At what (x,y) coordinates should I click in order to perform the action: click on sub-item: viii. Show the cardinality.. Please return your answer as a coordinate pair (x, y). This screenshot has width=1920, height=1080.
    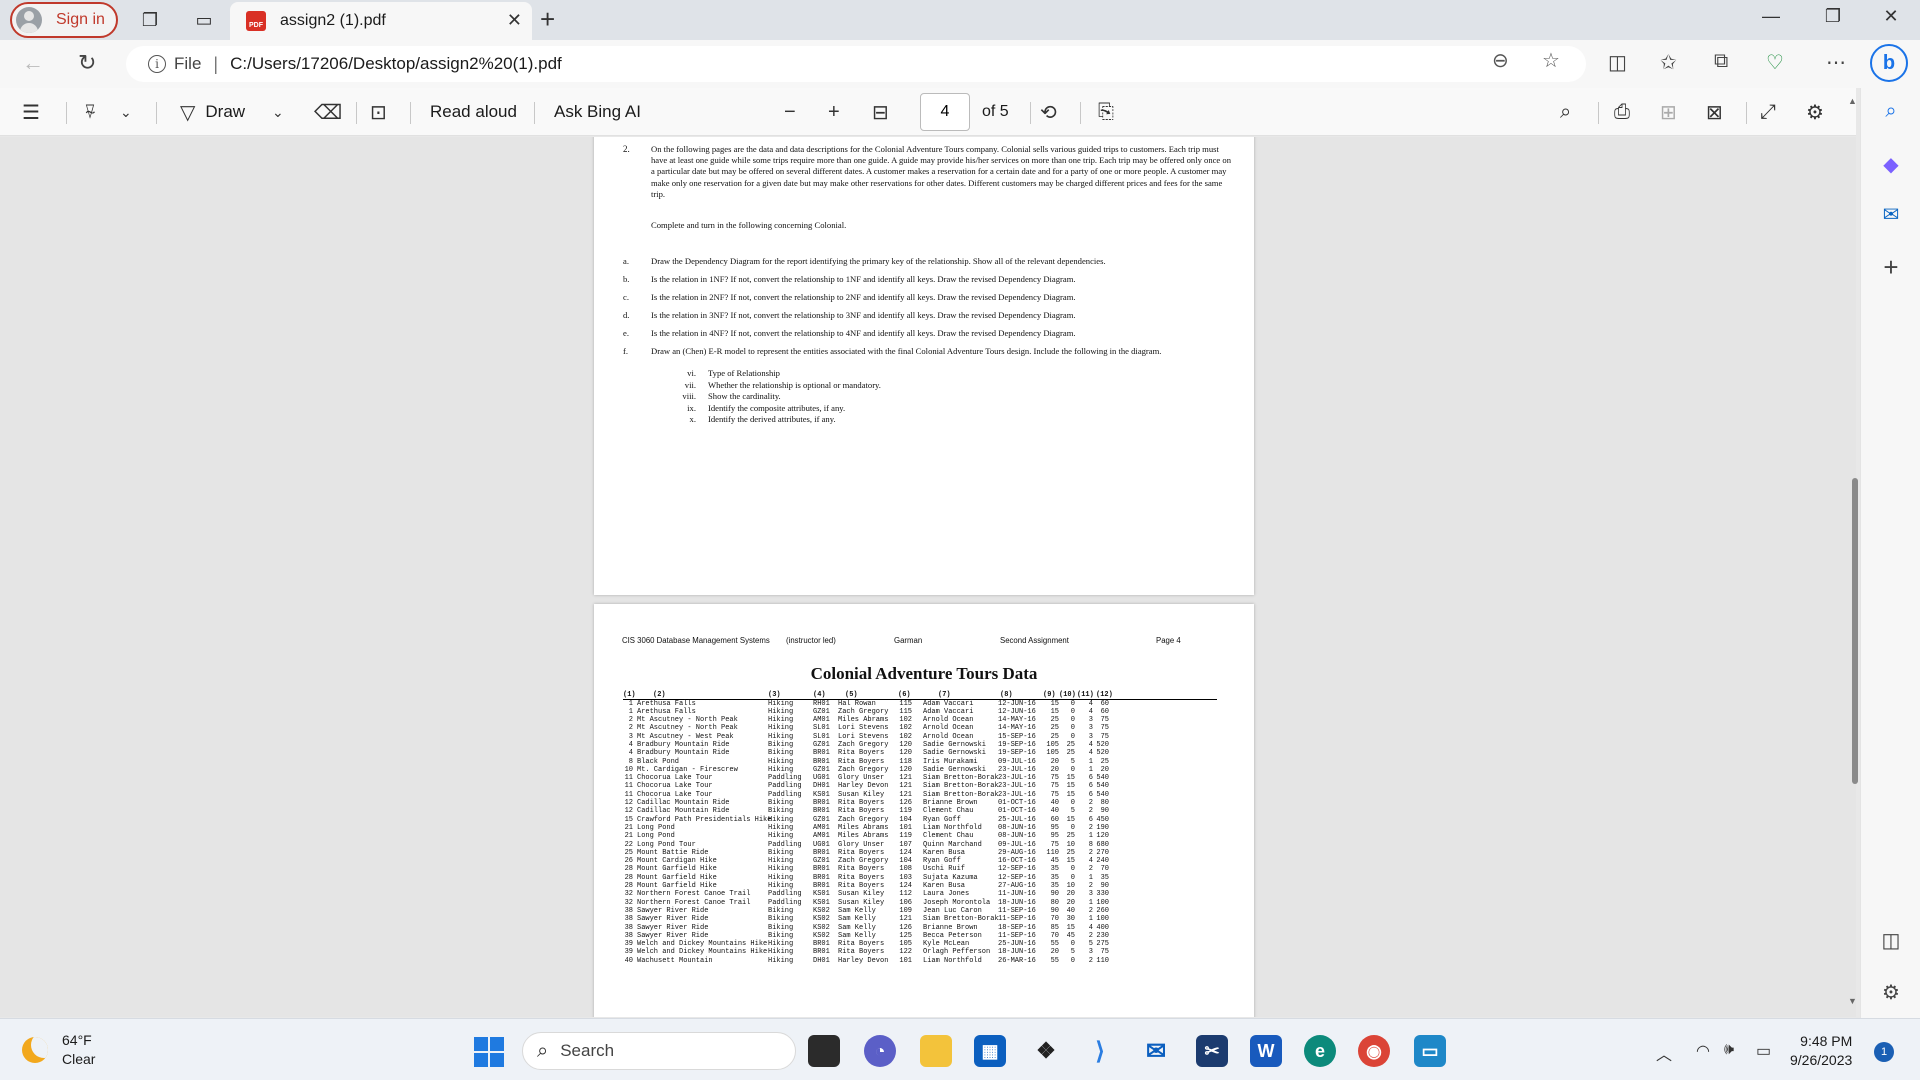
    Looking at the image, I should click on (731, 396).